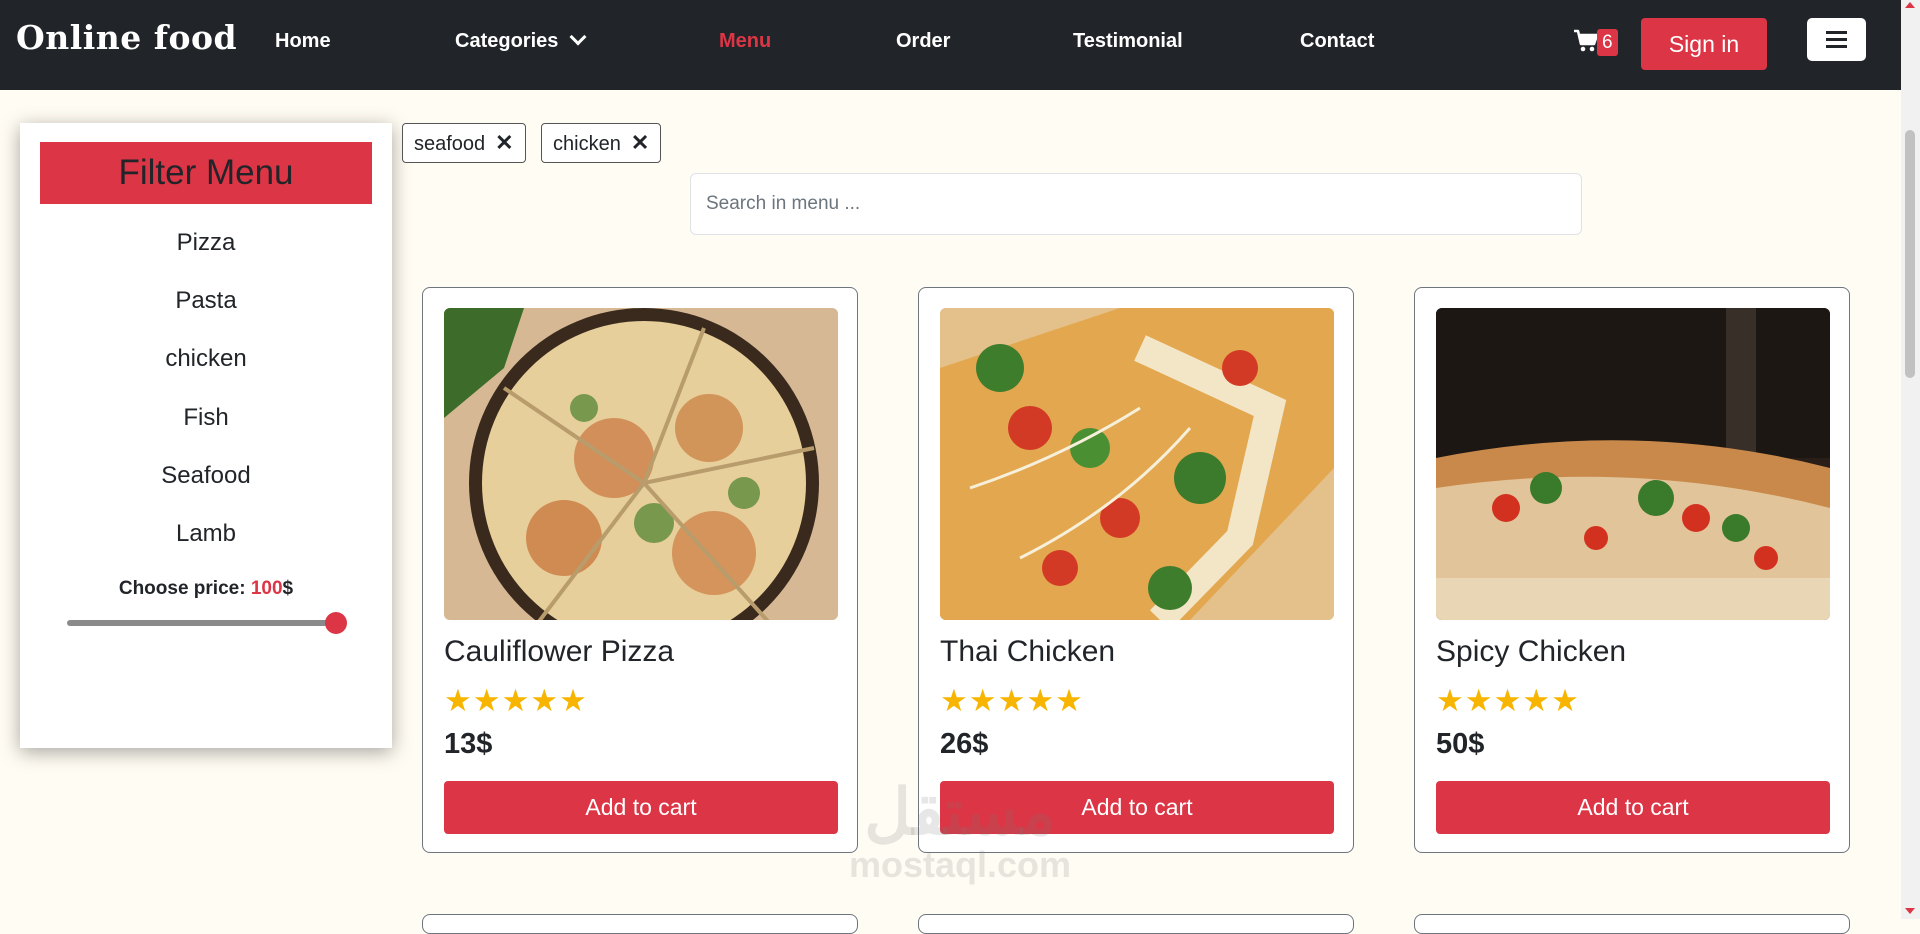  I want to click on product-card: Cauliflower Pizza ★★★★★ 13$ Add to cart, so click(640, 570).